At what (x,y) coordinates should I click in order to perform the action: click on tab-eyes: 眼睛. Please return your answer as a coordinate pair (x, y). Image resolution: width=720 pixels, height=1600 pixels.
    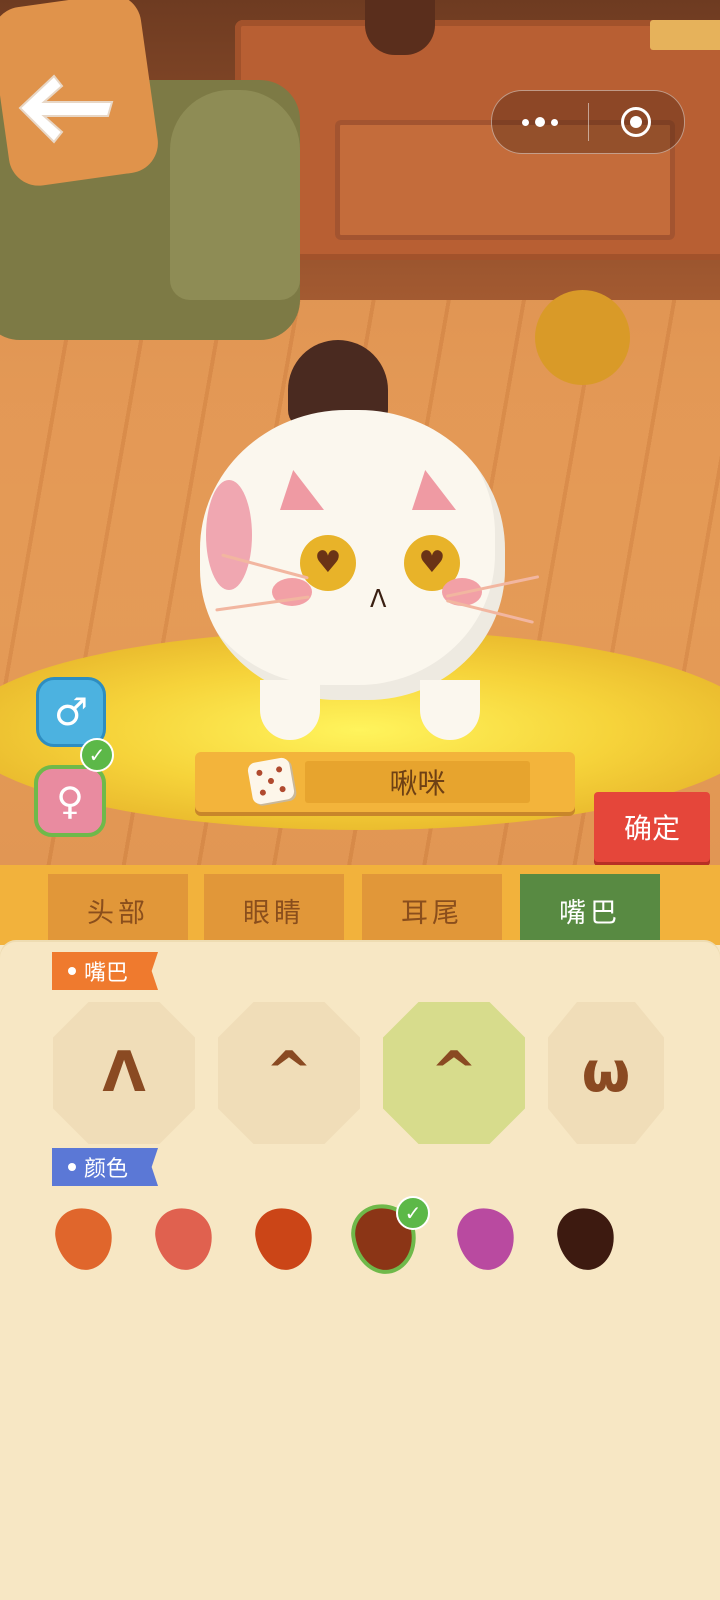
    Looking at the image, I should click on (274, 910).